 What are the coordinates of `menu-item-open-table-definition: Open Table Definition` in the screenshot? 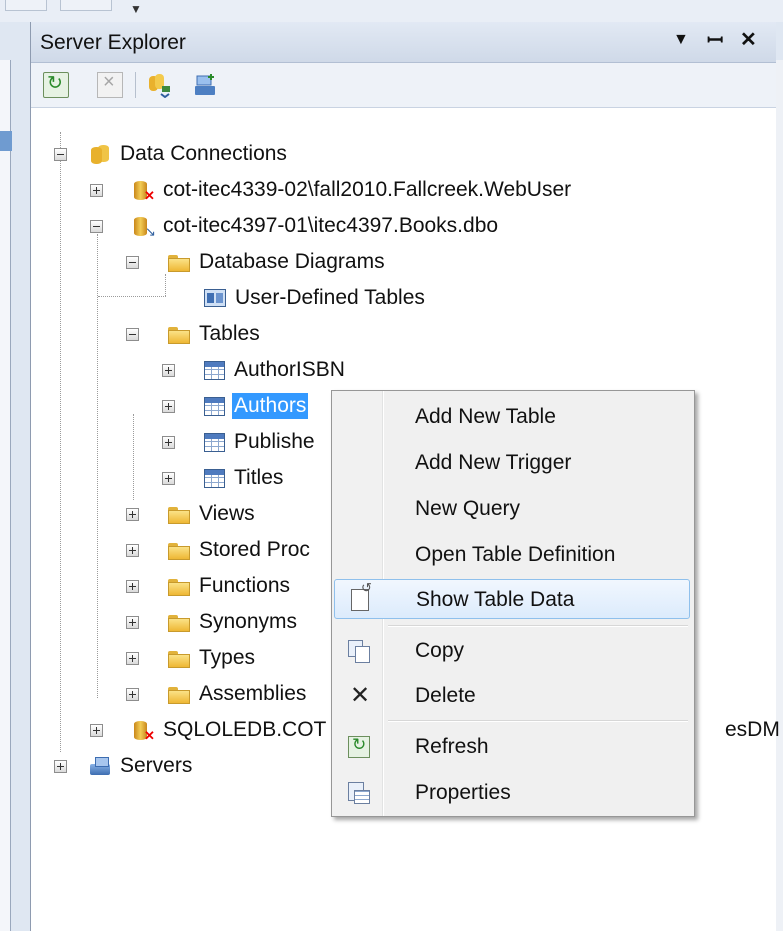 It's located at (512, 555).